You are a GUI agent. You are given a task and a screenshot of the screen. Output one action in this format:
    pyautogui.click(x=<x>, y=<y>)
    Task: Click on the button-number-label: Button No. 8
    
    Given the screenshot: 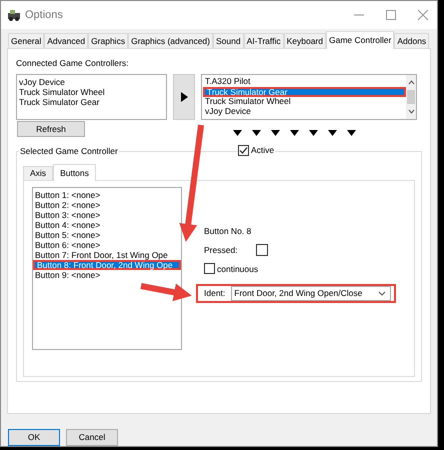 What is the action you would take?
    pyautogui.click(x=228, y=231)
    